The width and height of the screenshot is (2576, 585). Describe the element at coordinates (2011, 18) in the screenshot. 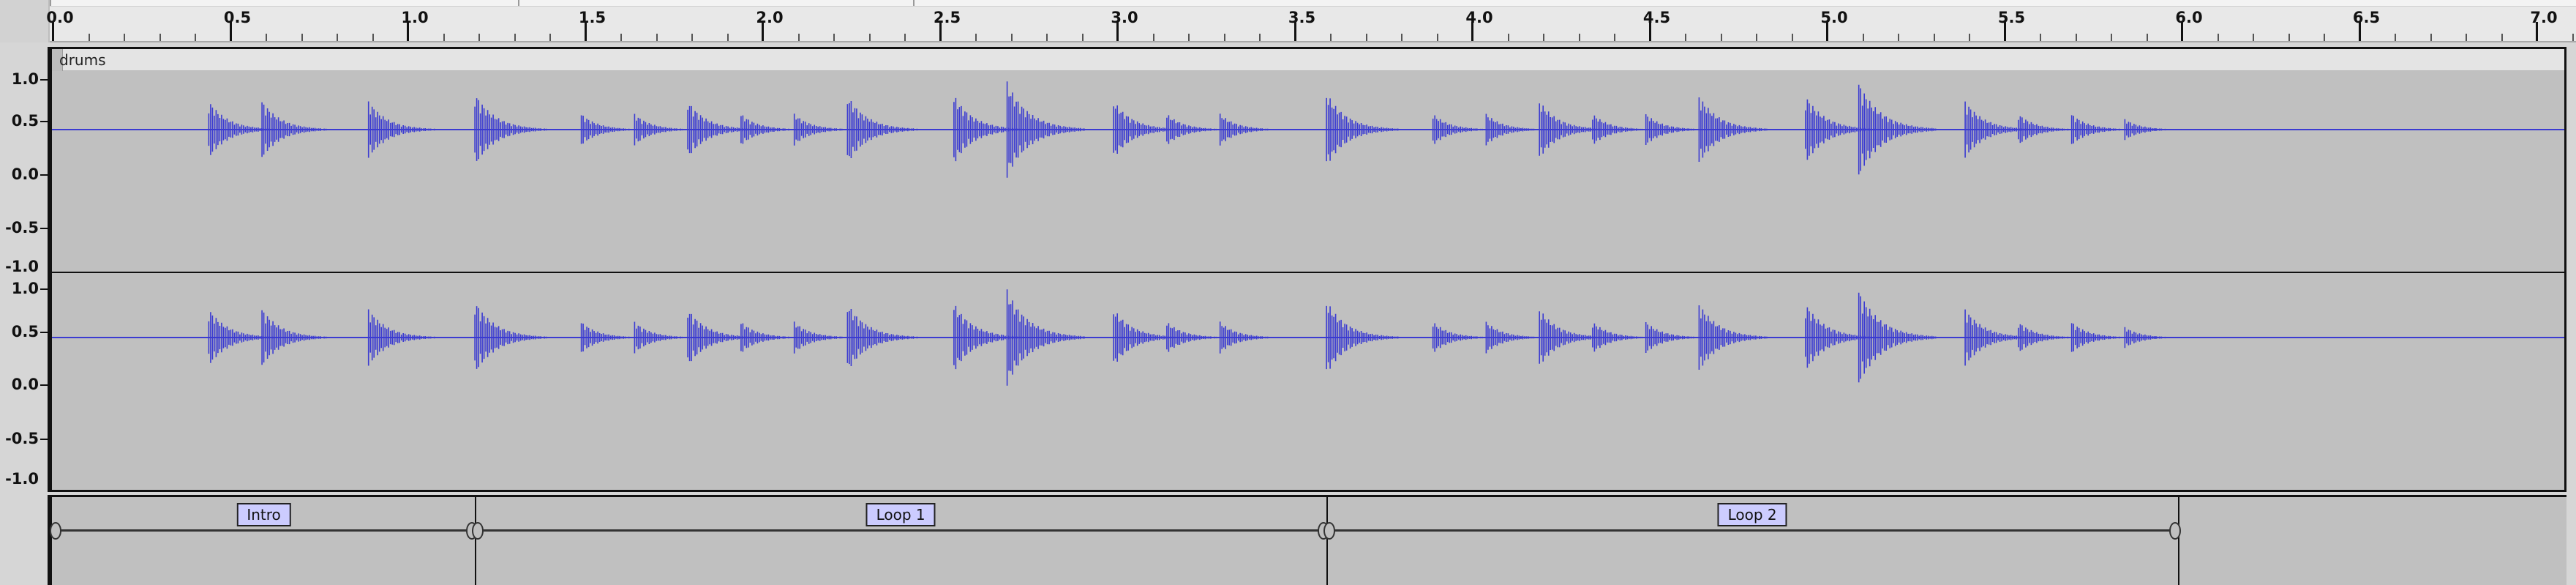

I see `ruler-tick-label: 5.5` at that location.